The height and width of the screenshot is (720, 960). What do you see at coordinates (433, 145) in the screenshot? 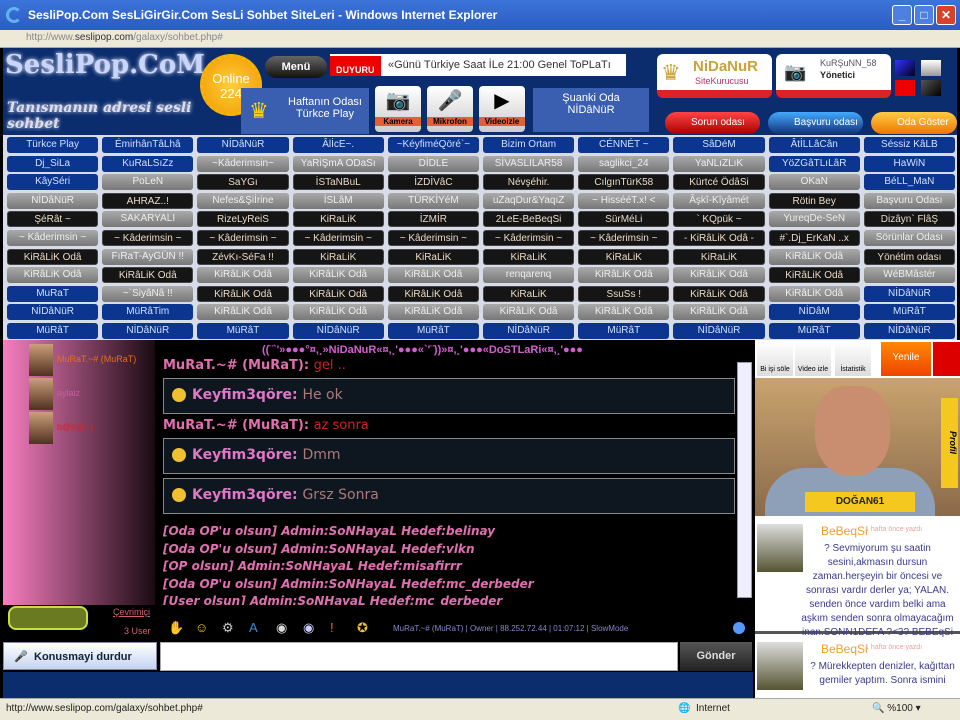
I see `room-button: ~KéyfiméQöré`~` at bounding box center [433, 145].